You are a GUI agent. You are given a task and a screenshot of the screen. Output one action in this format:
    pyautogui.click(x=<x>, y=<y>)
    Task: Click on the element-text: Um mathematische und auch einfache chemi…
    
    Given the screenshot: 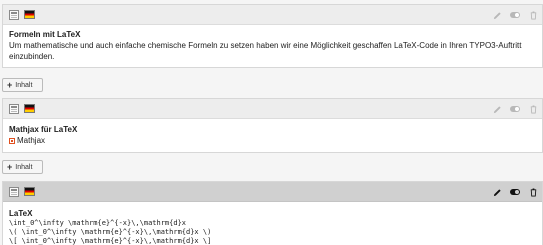 What is the action you would take?
    pyautogui.click(x=265, y=51)
    